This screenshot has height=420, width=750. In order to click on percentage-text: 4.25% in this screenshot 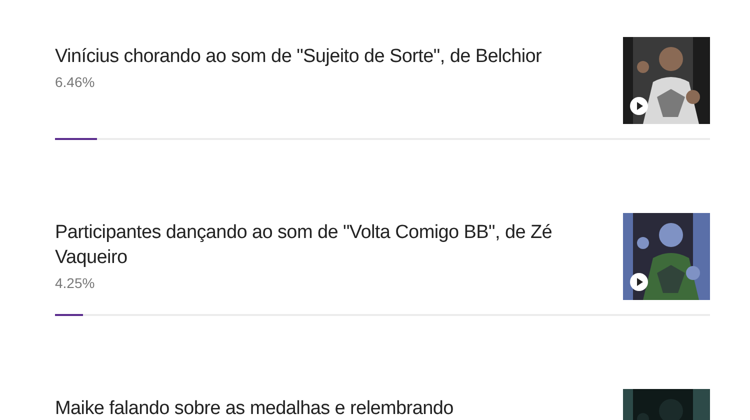, I will do `click(75, 283)`.